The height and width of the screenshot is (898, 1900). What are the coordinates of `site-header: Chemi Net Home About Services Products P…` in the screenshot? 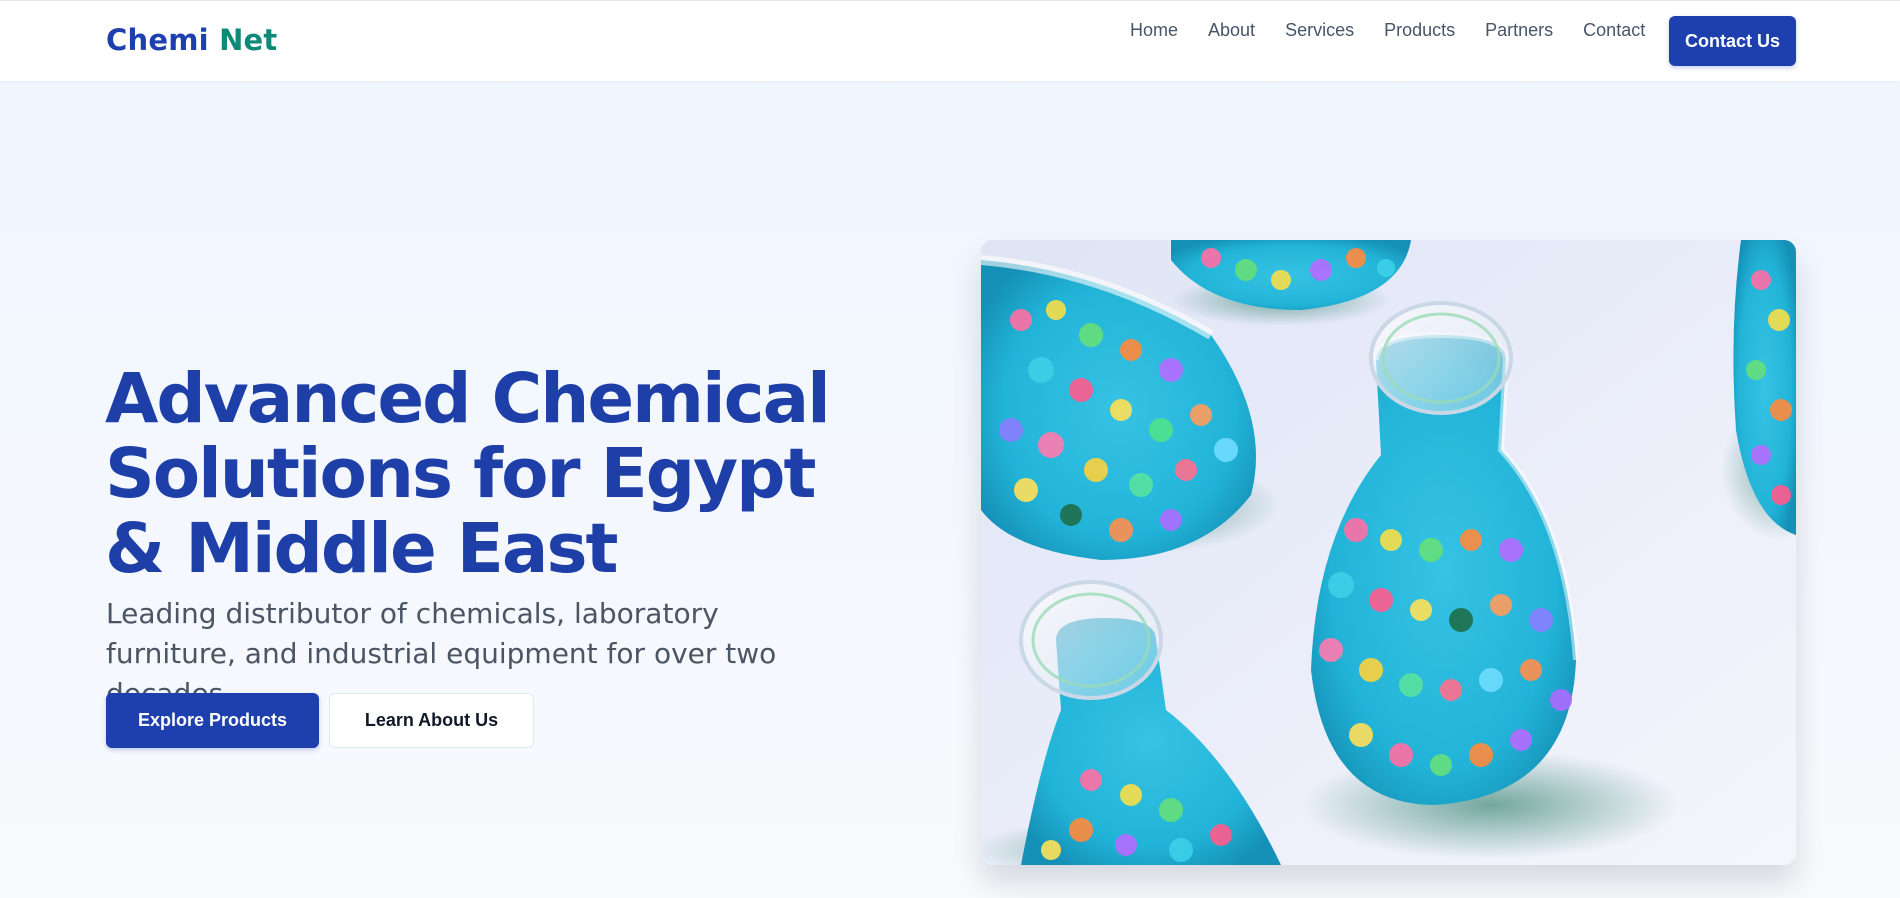 It's located at (950, 40).